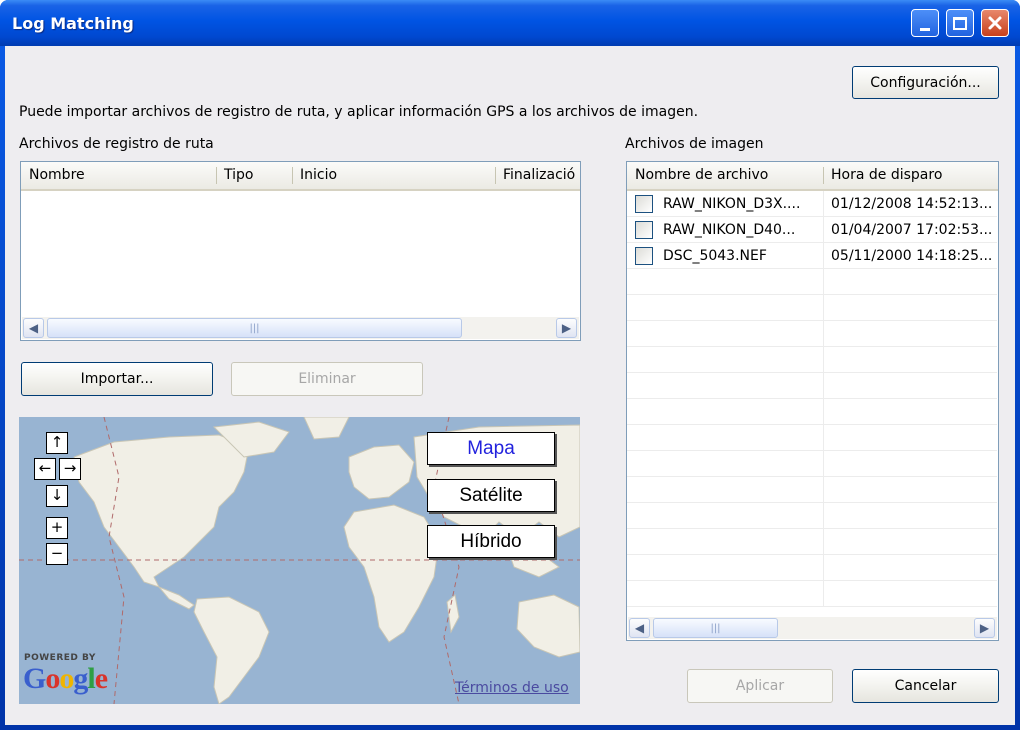 This screenshot has width=1020, height=730. I want to click on column-header-filename: Nombre de archivo, so click(725, 175).